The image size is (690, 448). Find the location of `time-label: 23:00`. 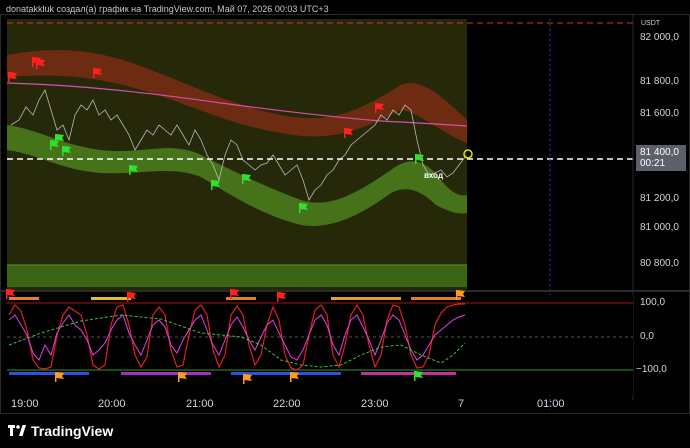

time-label: 23:00 is located at coordinates (375, 404).